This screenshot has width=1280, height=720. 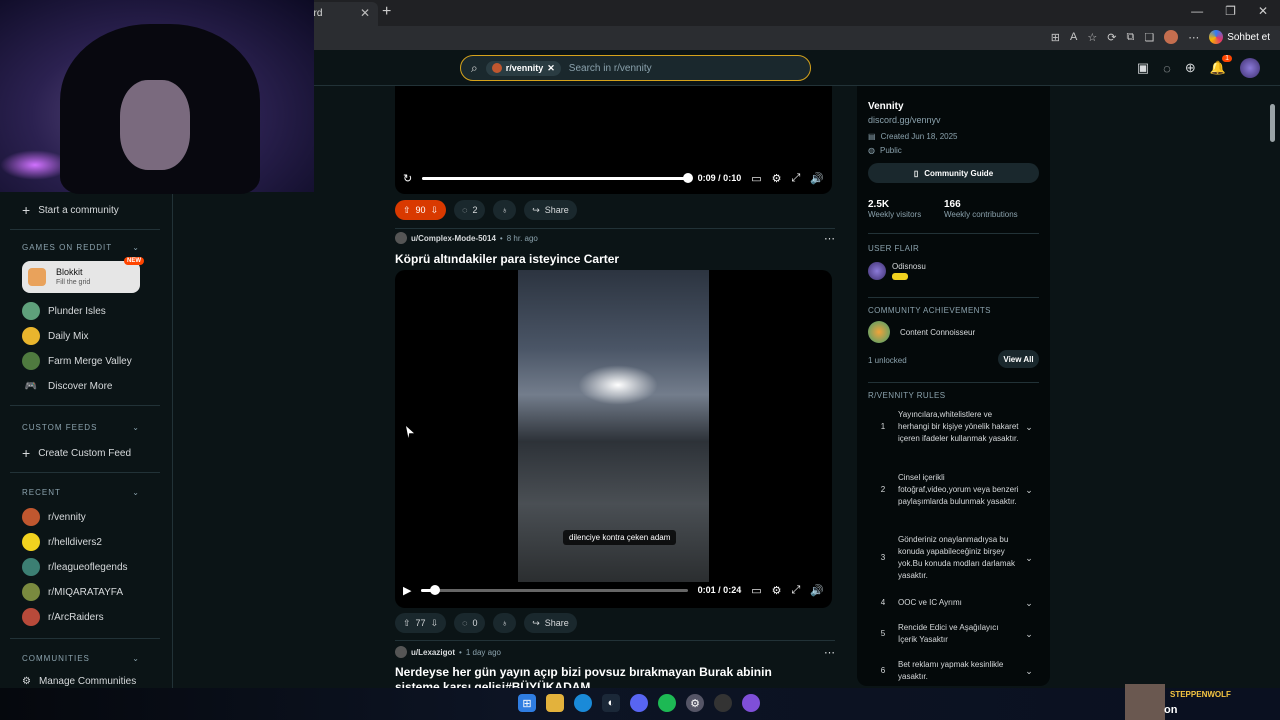 I want to click on award-icon: ♁, so click(x=505, y=623).